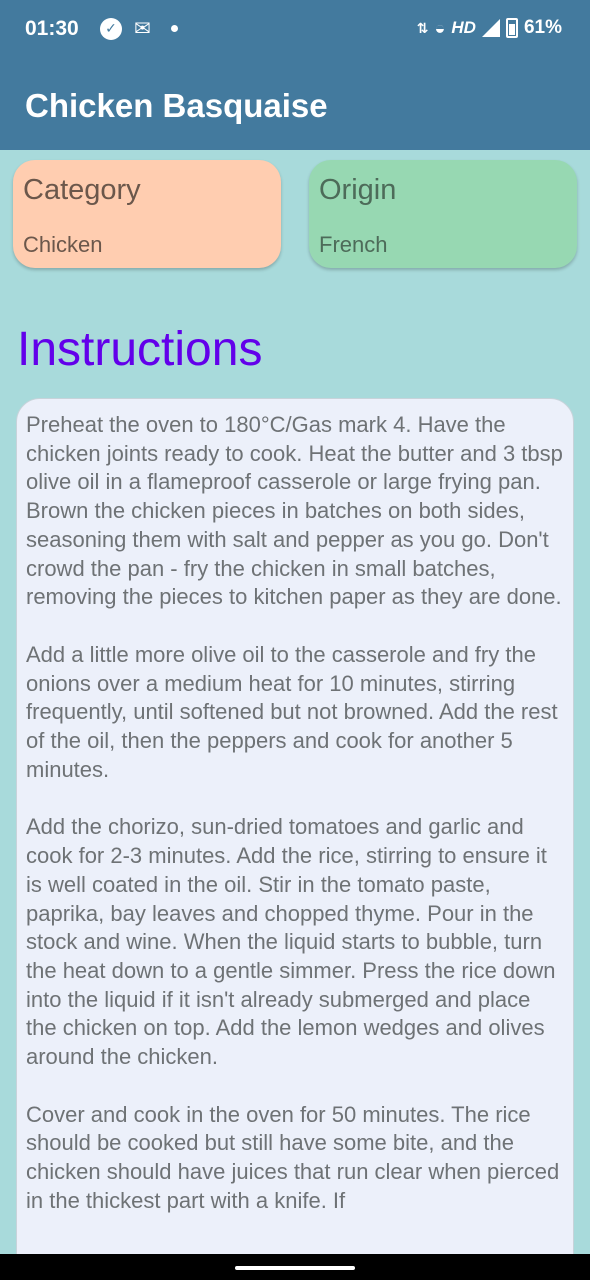  What do you see at coordinates (358, 190) in the screenshot?
I see `origin-label: Origin` at bounding box center [358, 190].